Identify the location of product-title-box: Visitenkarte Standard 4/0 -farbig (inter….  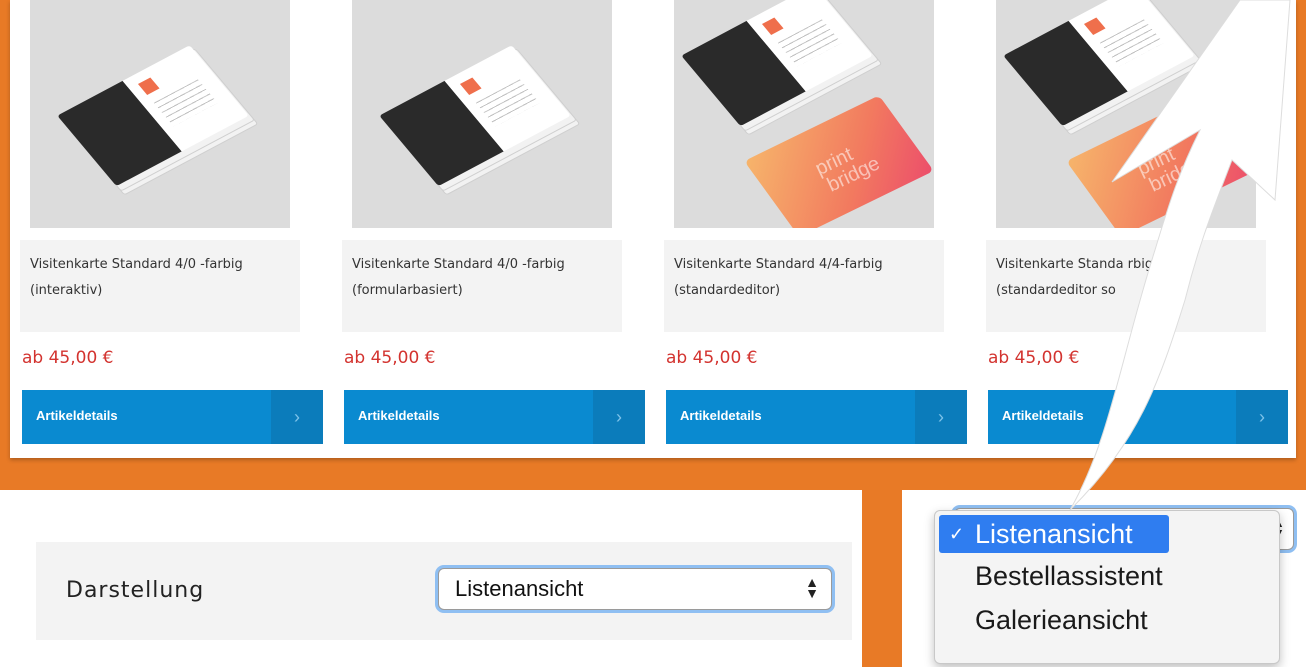
(160, 286).